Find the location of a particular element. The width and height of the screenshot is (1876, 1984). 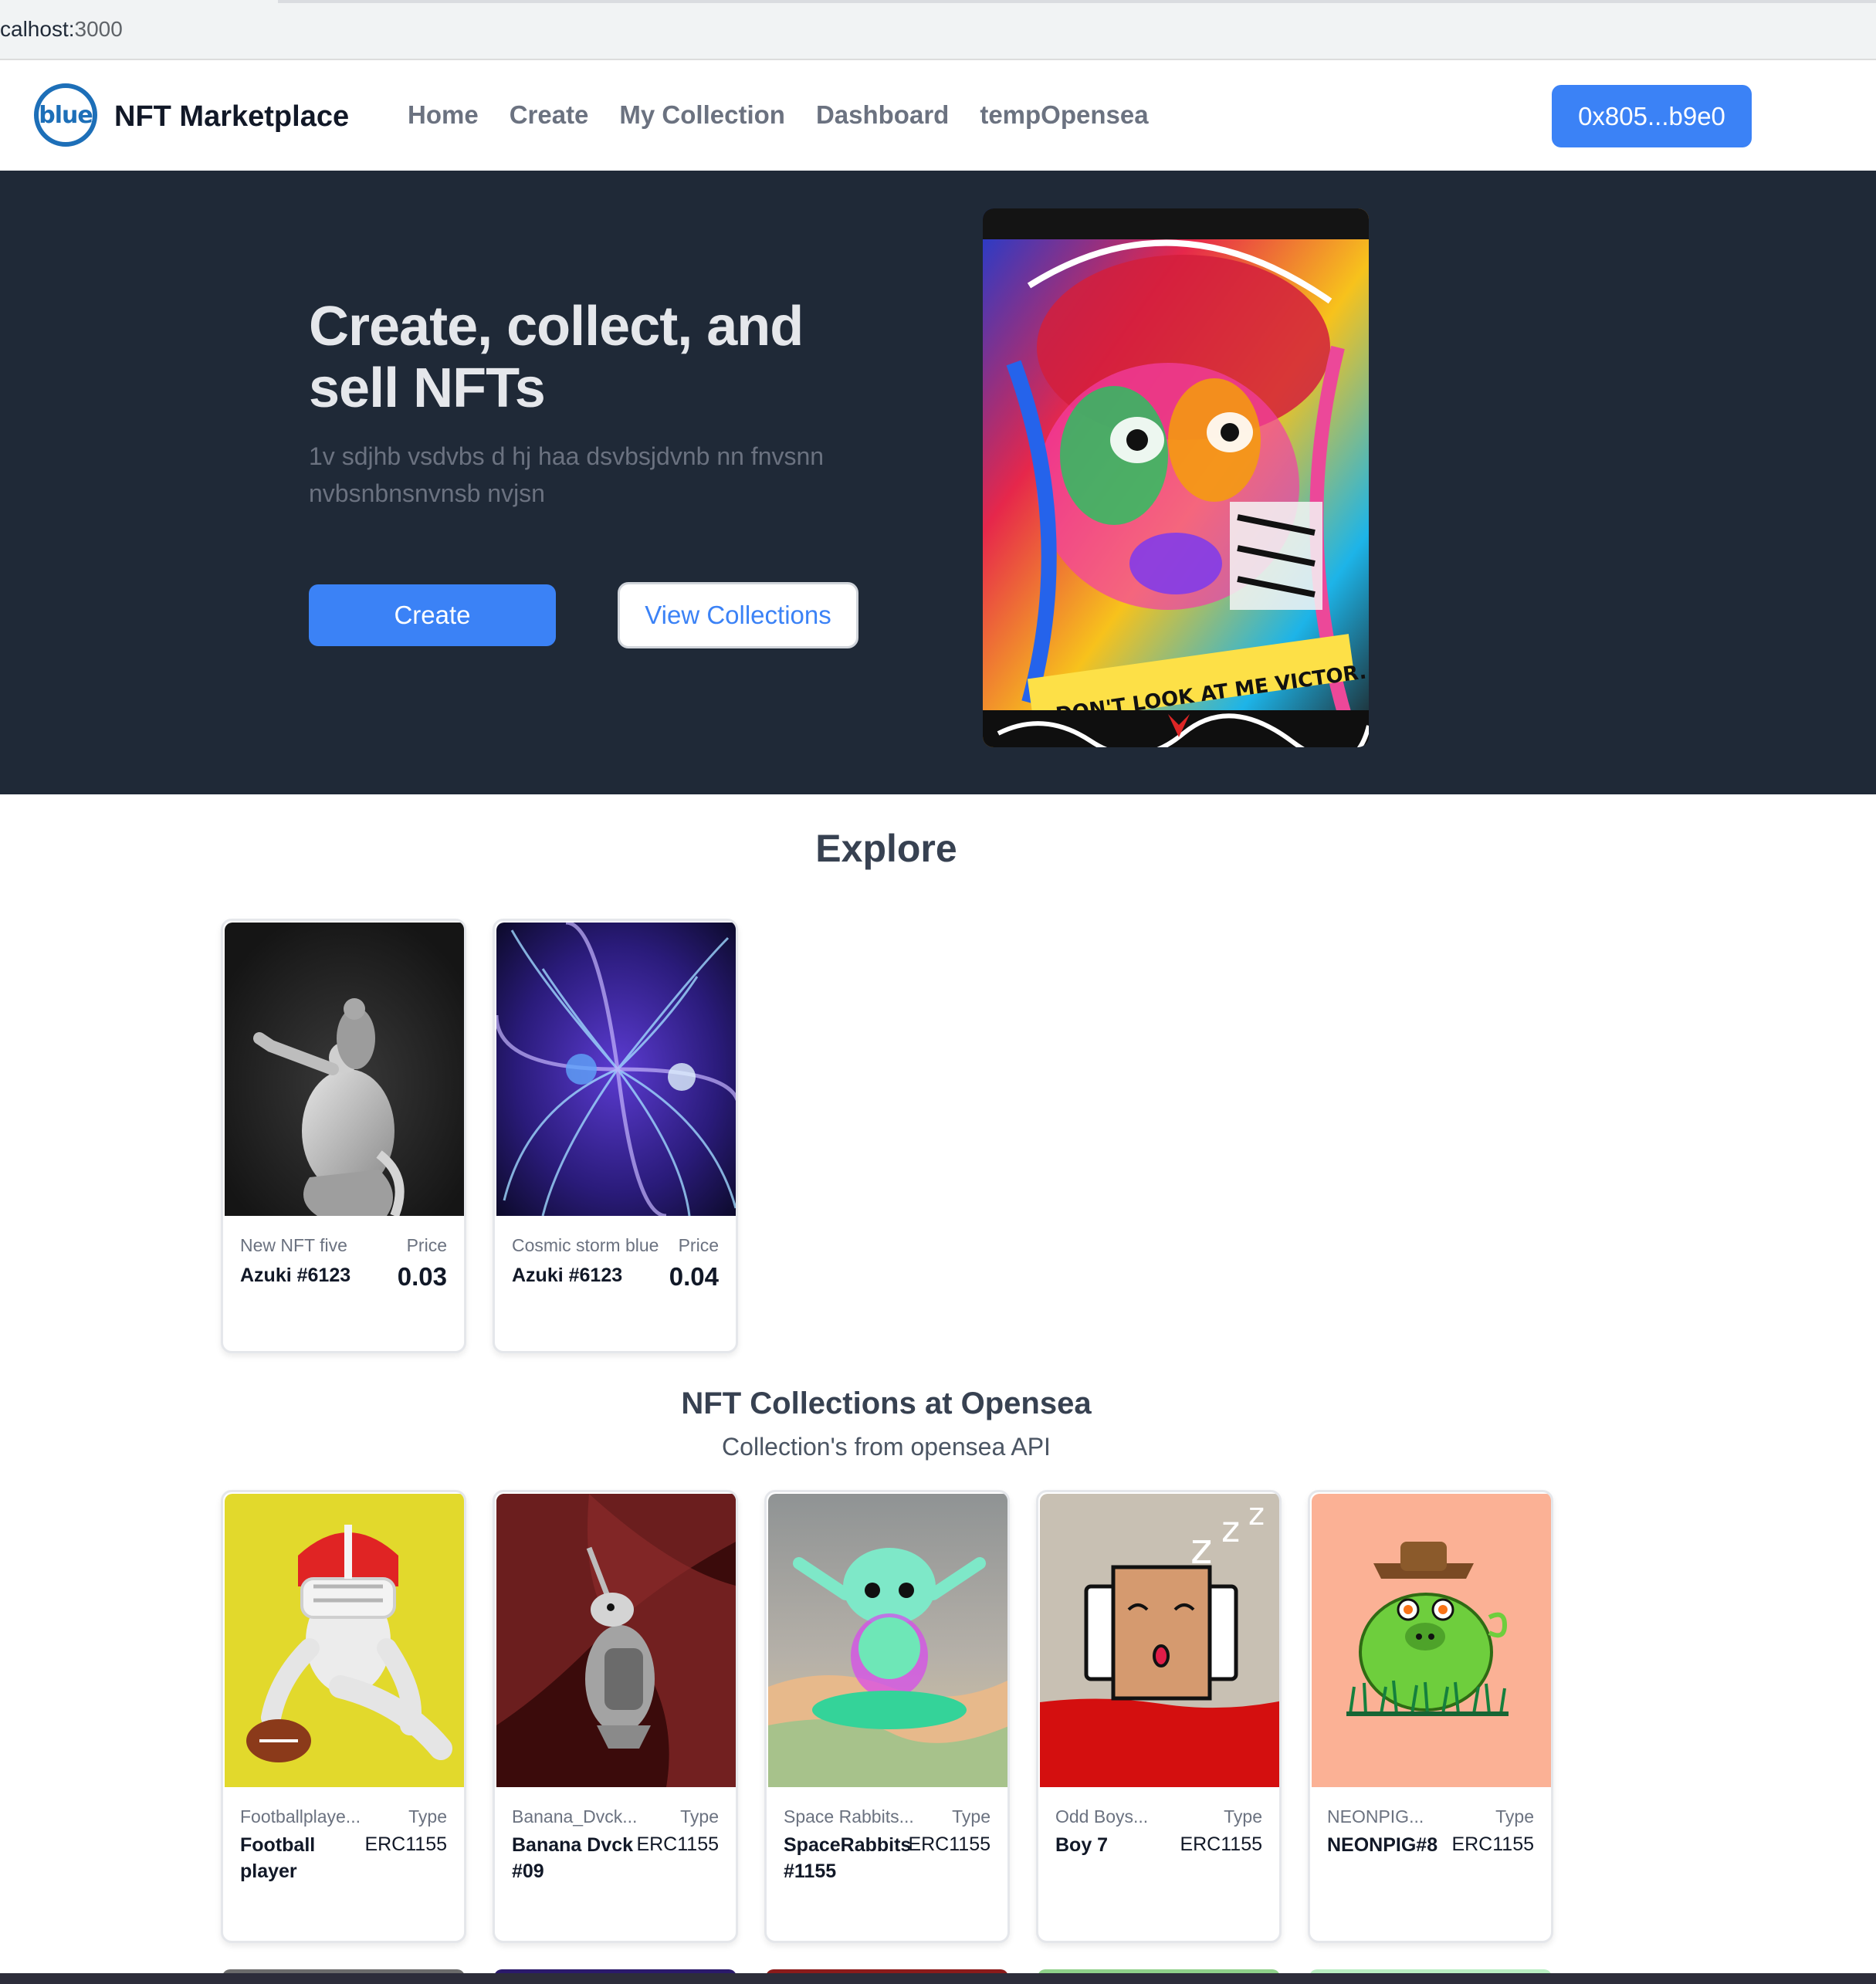

address-bar: calhost:3000 is located at coordinates (61, 29).